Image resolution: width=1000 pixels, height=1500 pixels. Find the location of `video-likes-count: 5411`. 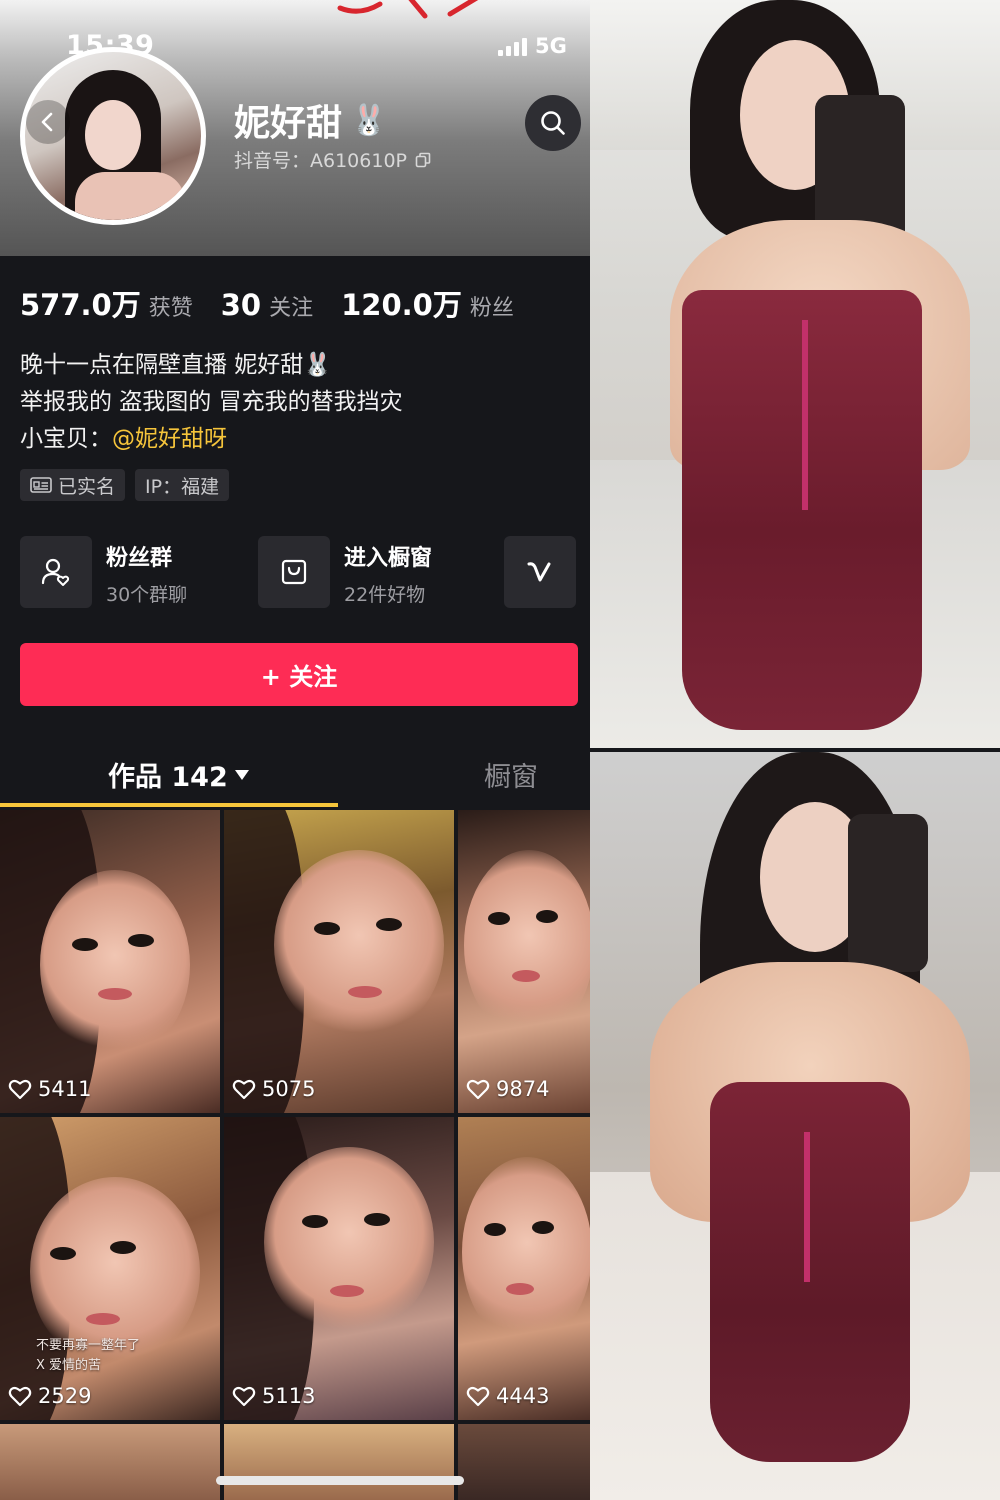

video-likes-count: 5411 is located at coordinates (65, 1089).